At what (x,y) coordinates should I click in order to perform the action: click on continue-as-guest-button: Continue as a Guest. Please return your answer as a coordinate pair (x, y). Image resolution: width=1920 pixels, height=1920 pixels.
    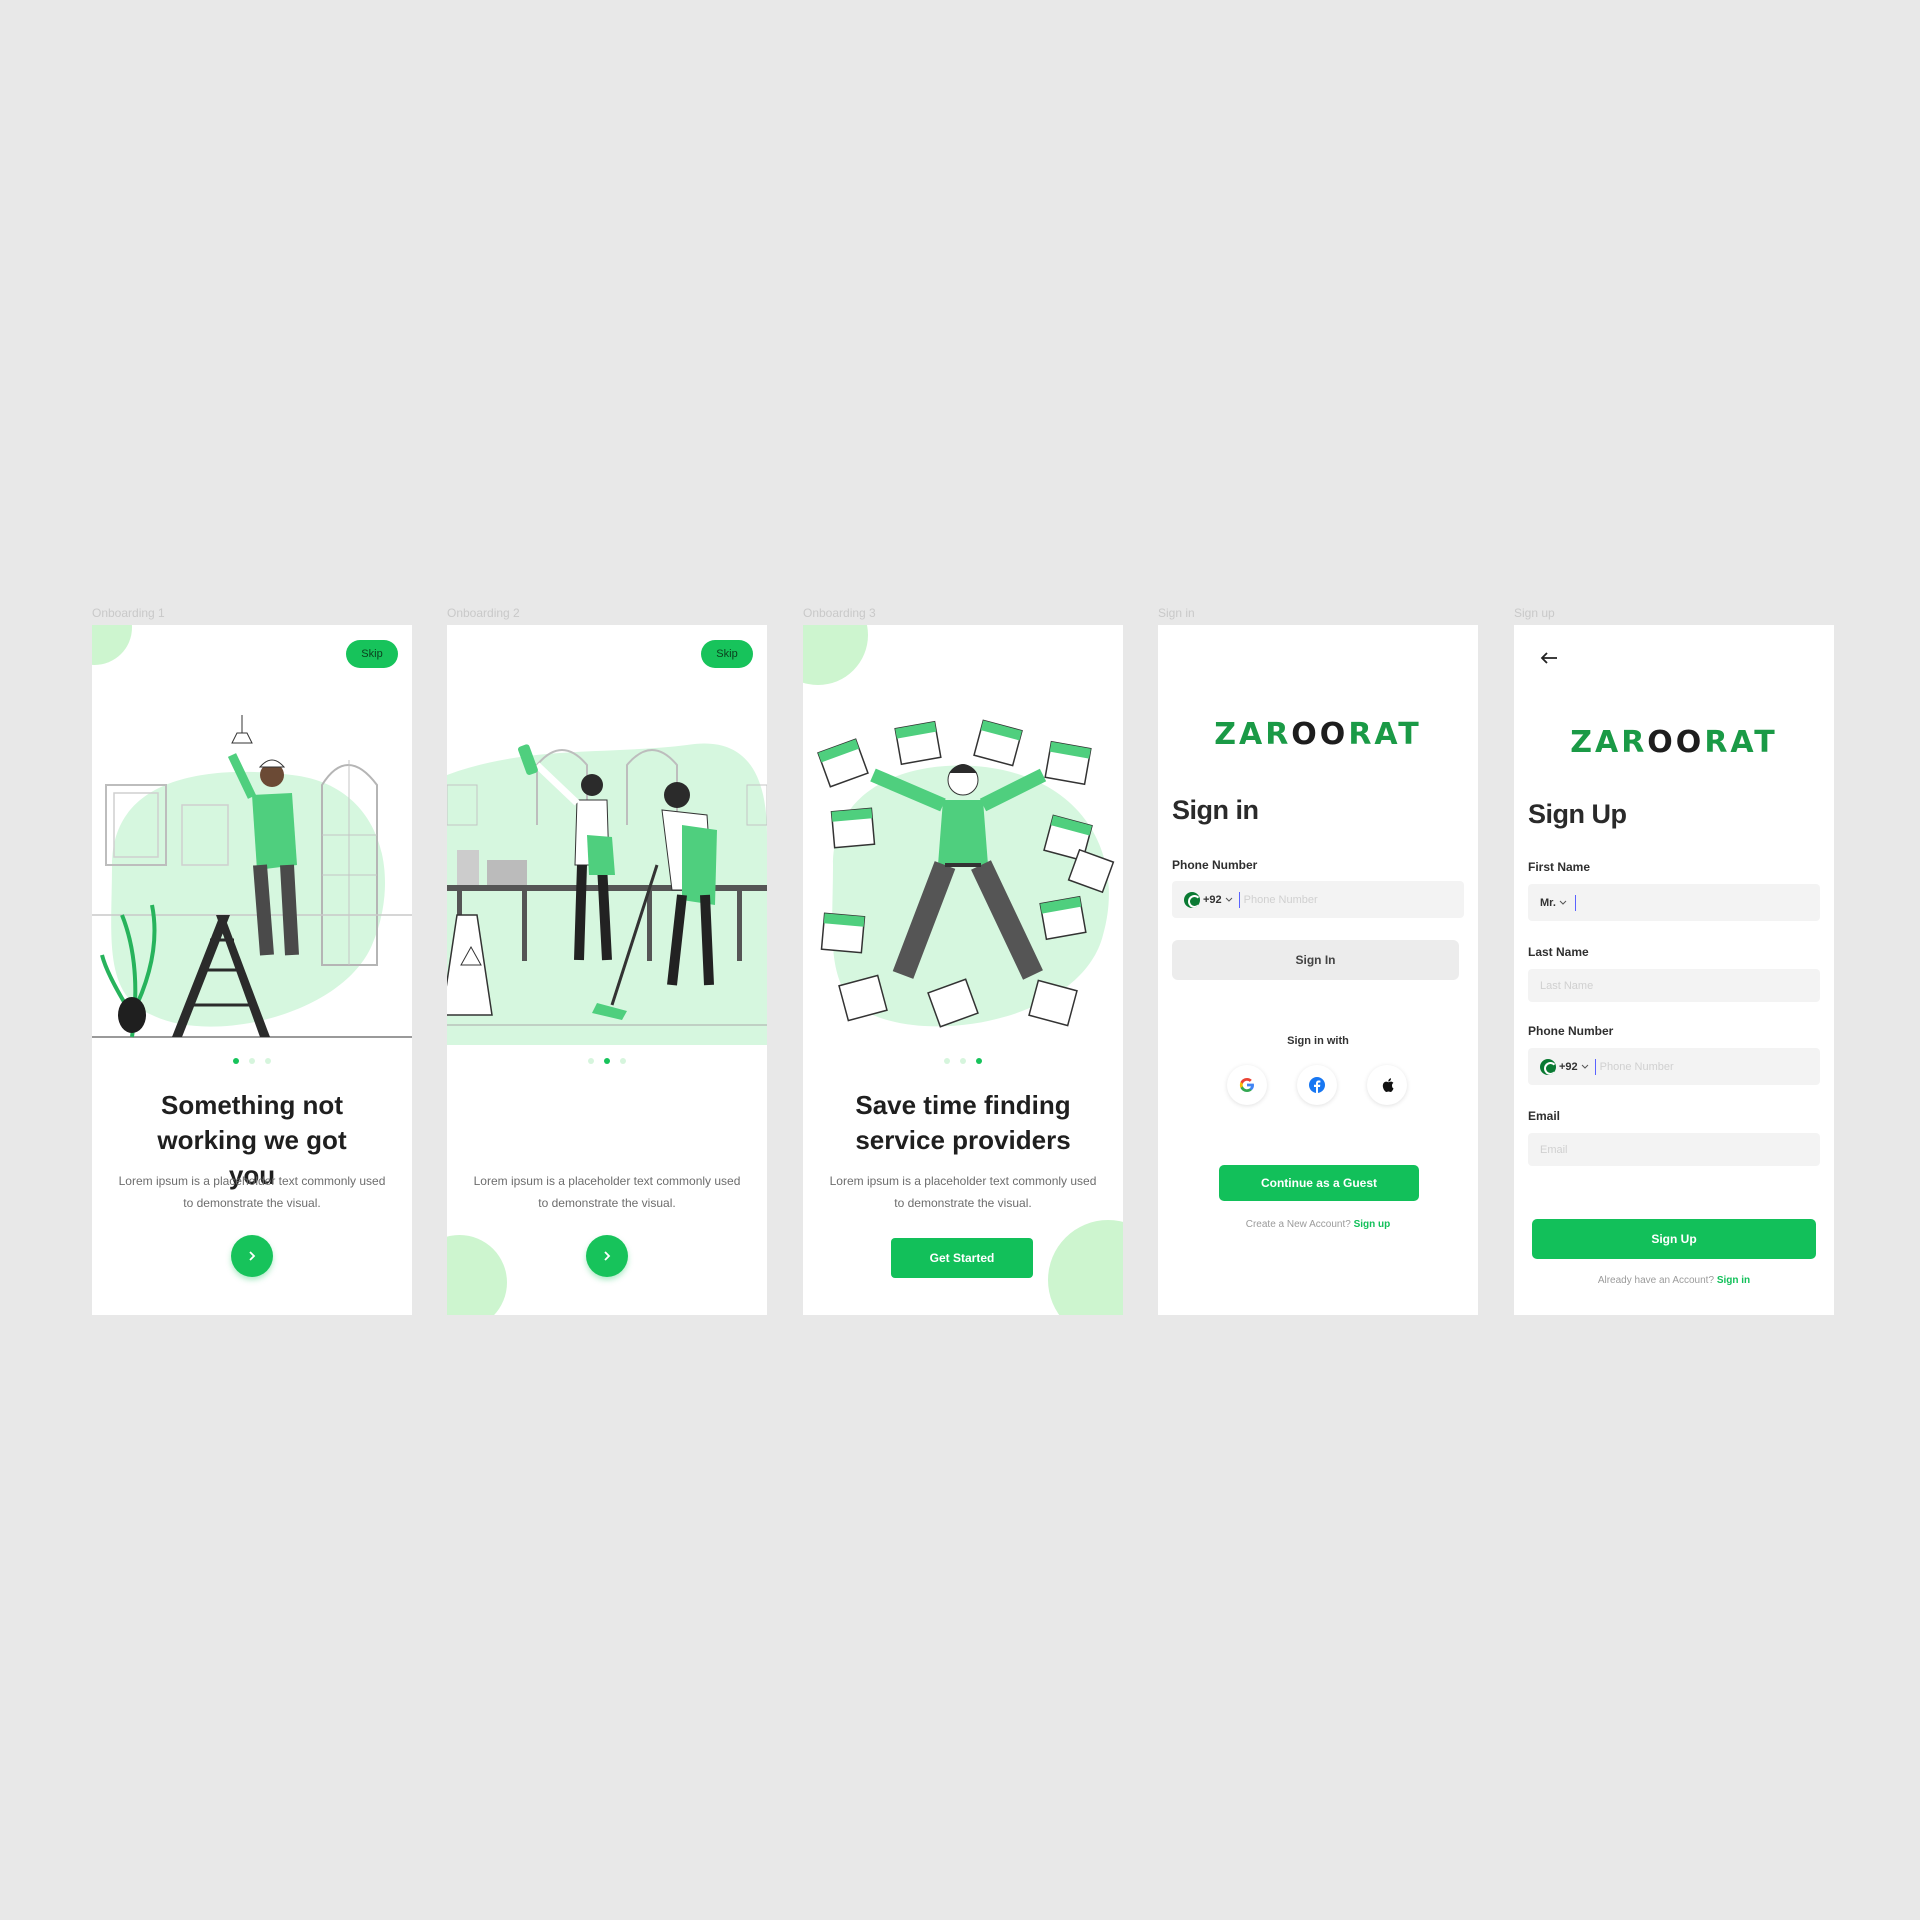
    Looking at the image, I should click on (1319, 1183).